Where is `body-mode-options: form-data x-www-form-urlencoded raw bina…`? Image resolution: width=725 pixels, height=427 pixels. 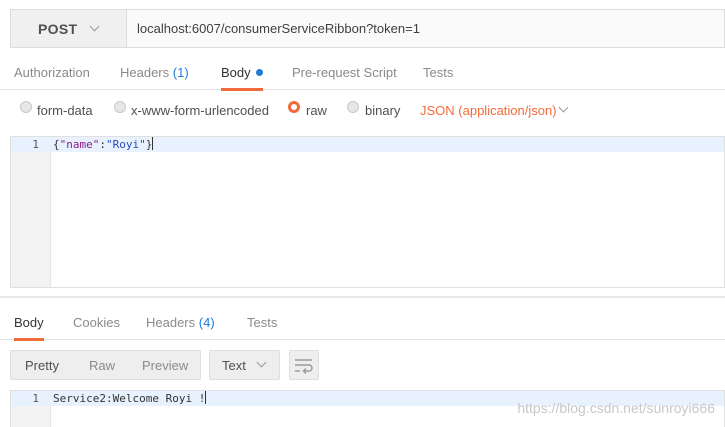
body-mode-options: form-data x-www-form-urlencoded raw bina… is located at coordinates (362, 110).